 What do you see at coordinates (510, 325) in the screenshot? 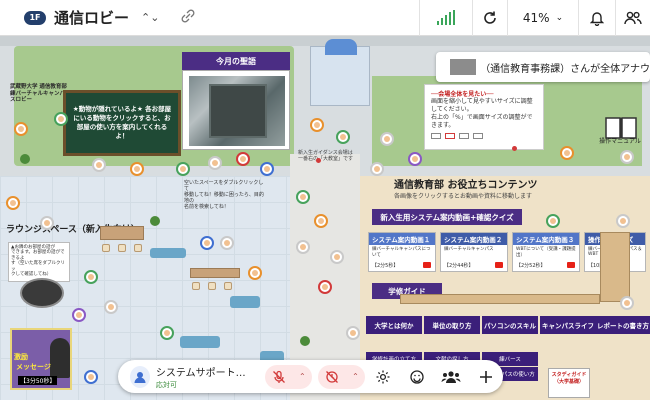
I see `guide-card: パソコンのスキル` at bounding box center [510, 325].